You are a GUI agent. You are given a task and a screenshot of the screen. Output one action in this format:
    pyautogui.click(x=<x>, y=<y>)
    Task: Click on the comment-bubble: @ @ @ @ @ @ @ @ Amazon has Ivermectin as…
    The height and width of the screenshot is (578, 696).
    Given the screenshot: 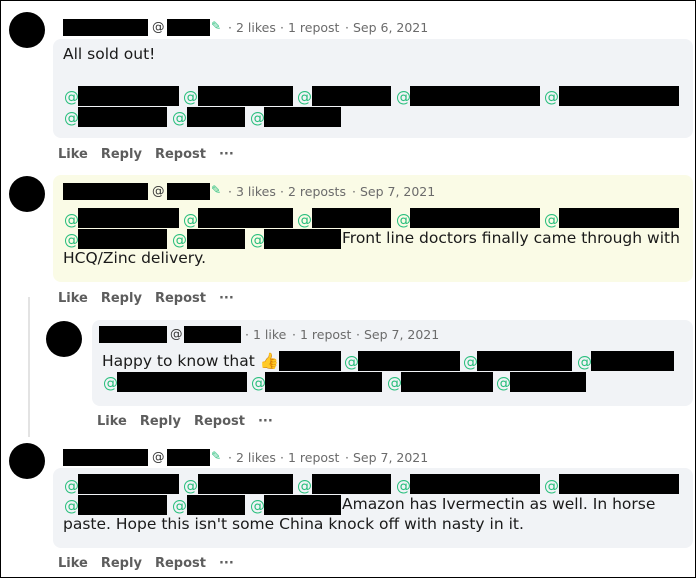 What is the action you would take?
    pyautogui.click(x=373, y=508)
    